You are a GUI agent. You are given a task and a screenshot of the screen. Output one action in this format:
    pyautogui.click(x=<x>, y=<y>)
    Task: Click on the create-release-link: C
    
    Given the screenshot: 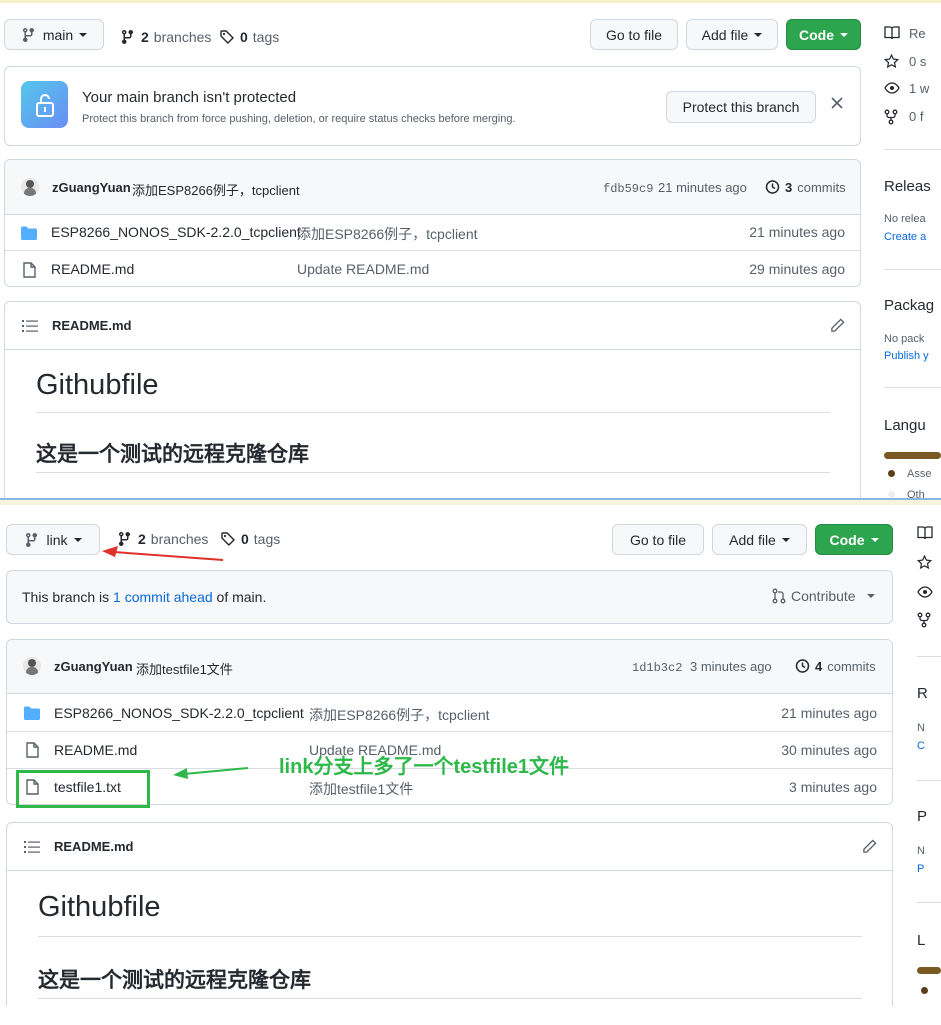 What is the action you would take?
    pyautogui.click(x=921, y=746)
    